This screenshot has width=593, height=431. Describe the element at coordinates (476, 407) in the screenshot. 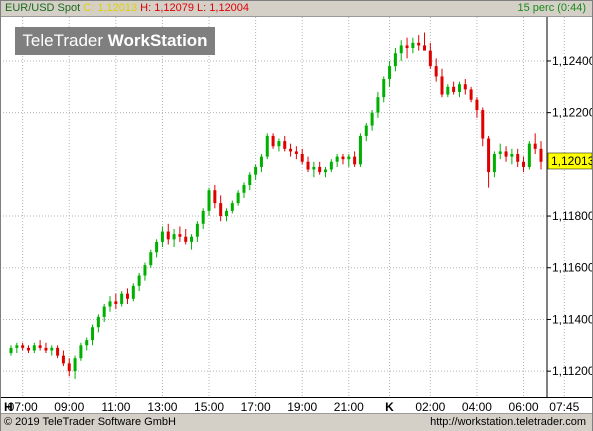

I see `x-tick-label: 04:00` at that location.